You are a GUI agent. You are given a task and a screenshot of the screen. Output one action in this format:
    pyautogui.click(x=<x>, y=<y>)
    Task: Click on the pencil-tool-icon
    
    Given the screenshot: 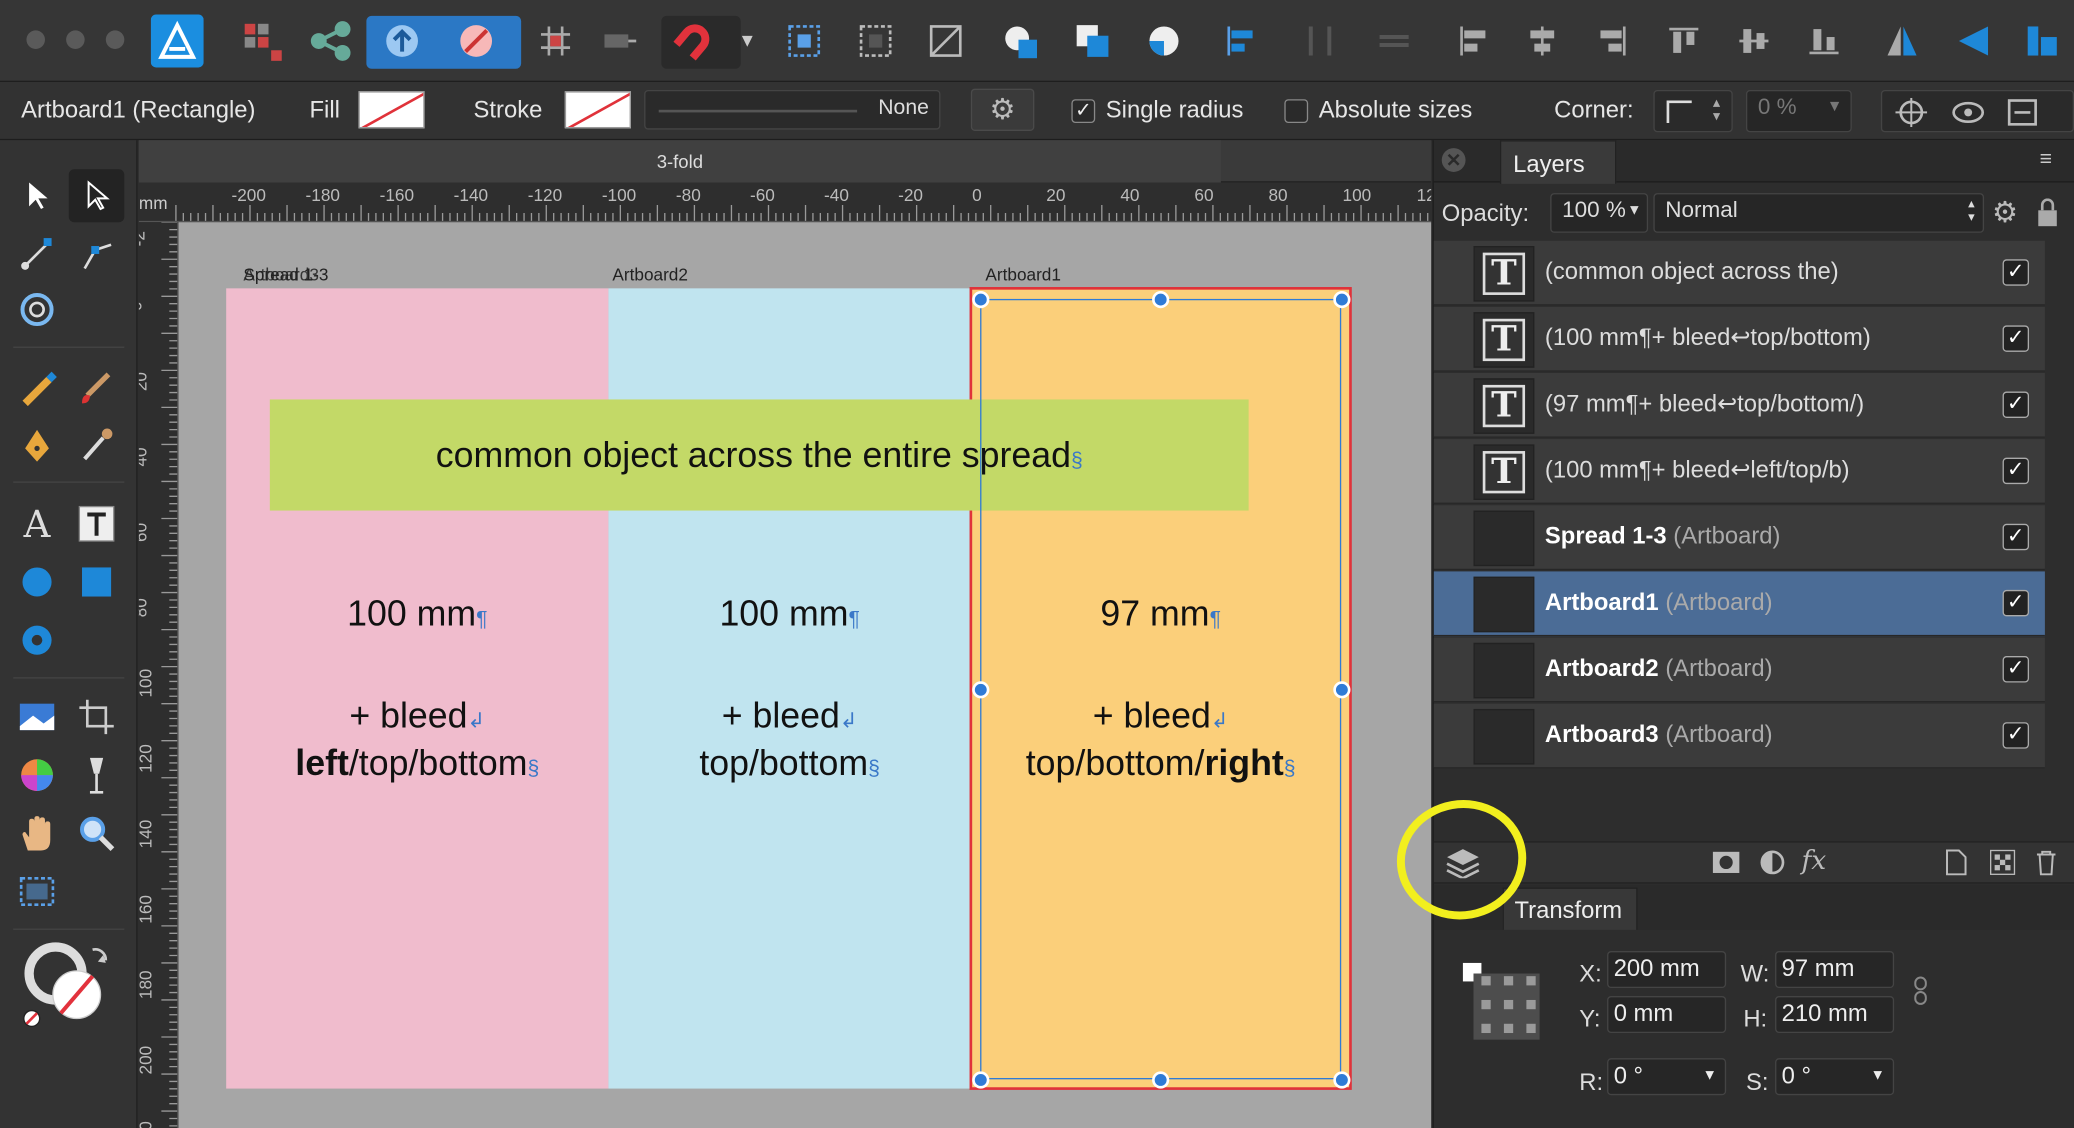 What is the action you would take?
    pyautogui.click(x=37, y=386)
    